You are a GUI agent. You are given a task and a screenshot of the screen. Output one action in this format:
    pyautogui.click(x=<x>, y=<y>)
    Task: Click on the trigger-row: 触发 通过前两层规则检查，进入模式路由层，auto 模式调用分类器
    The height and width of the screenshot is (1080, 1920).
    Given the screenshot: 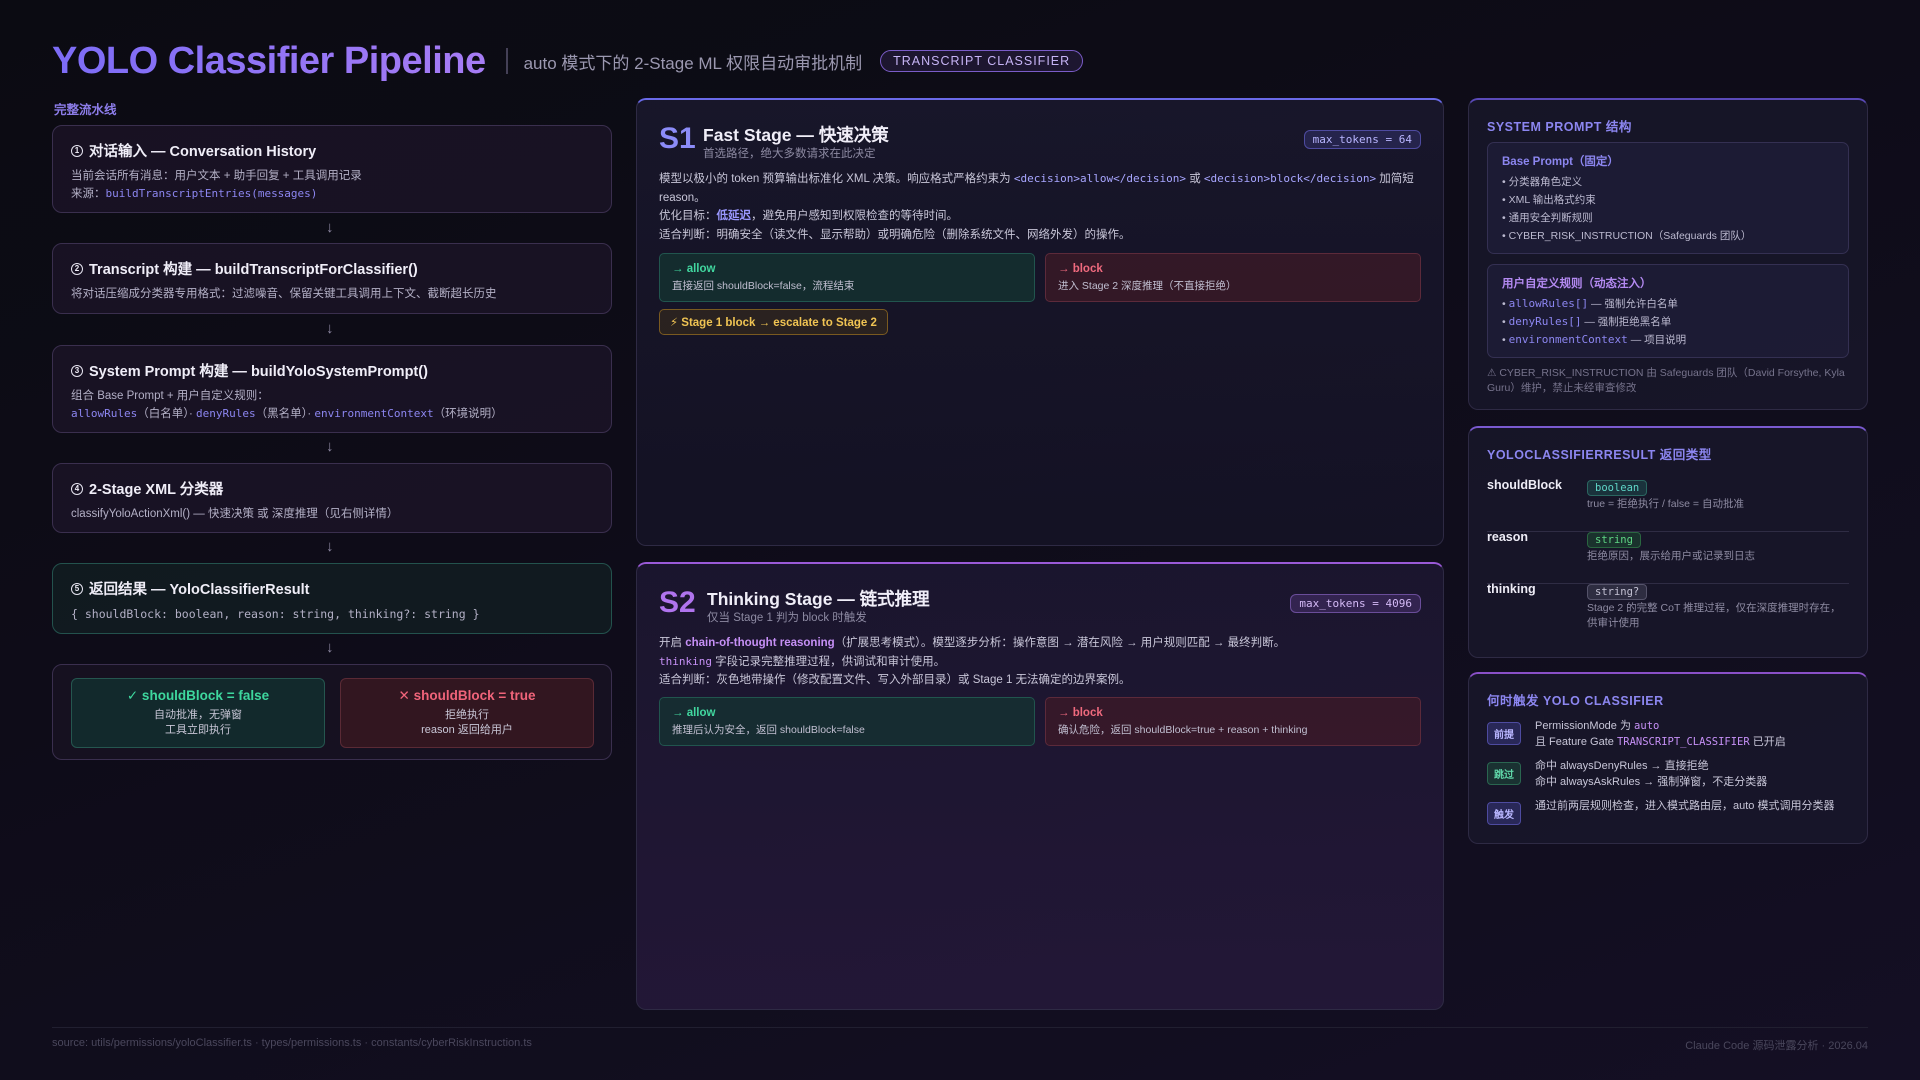 What is the action you would take?
    pyautogui.click(x=1668, y=815)
    